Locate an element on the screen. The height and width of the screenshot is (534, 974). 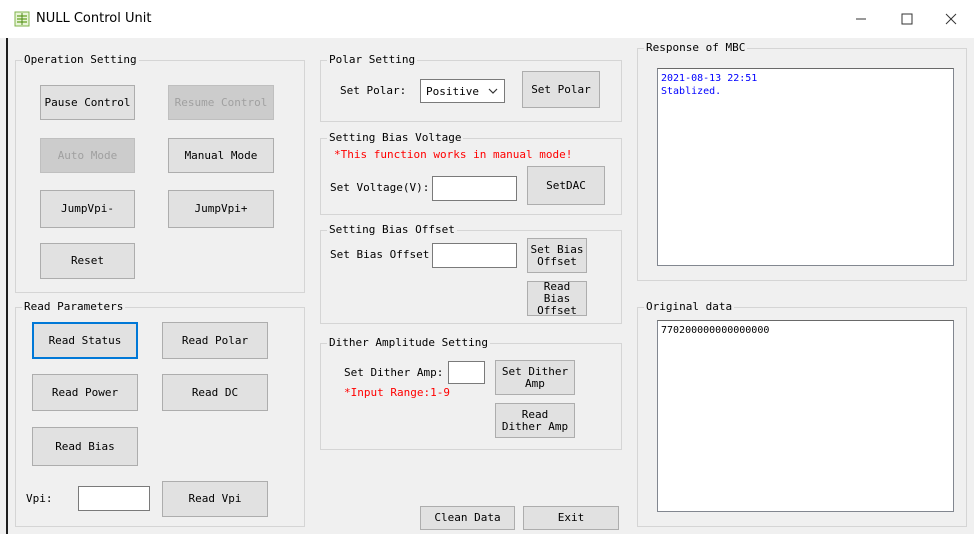
set-polar-button: Set Polar is located at coordinates (561, 89).